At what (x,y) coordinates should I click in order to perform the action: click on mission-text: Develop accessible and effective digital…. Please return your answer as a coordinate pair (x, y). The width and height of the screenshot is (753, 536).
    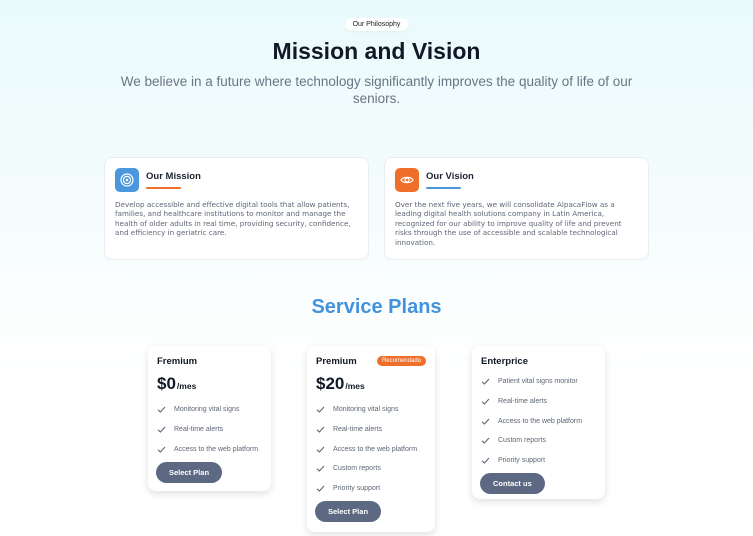
    Looking at the image, I should click on (233, 219).